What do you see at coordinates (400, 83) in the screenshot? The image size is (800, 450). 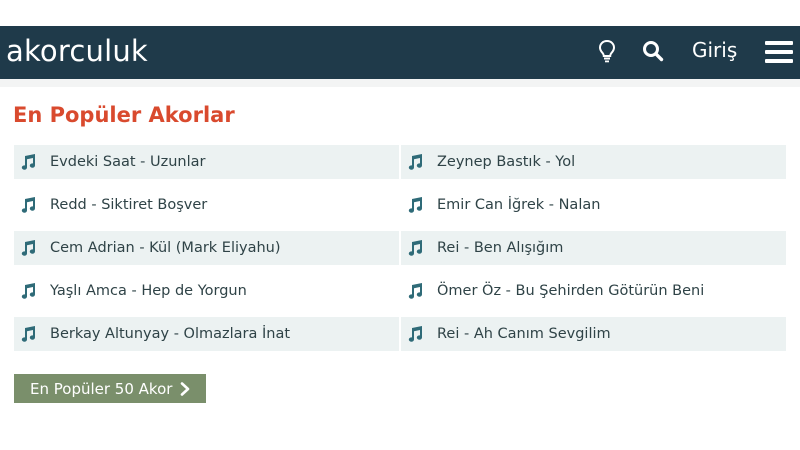 I see `header-shadow-bar` at bounding box center [400, 83].